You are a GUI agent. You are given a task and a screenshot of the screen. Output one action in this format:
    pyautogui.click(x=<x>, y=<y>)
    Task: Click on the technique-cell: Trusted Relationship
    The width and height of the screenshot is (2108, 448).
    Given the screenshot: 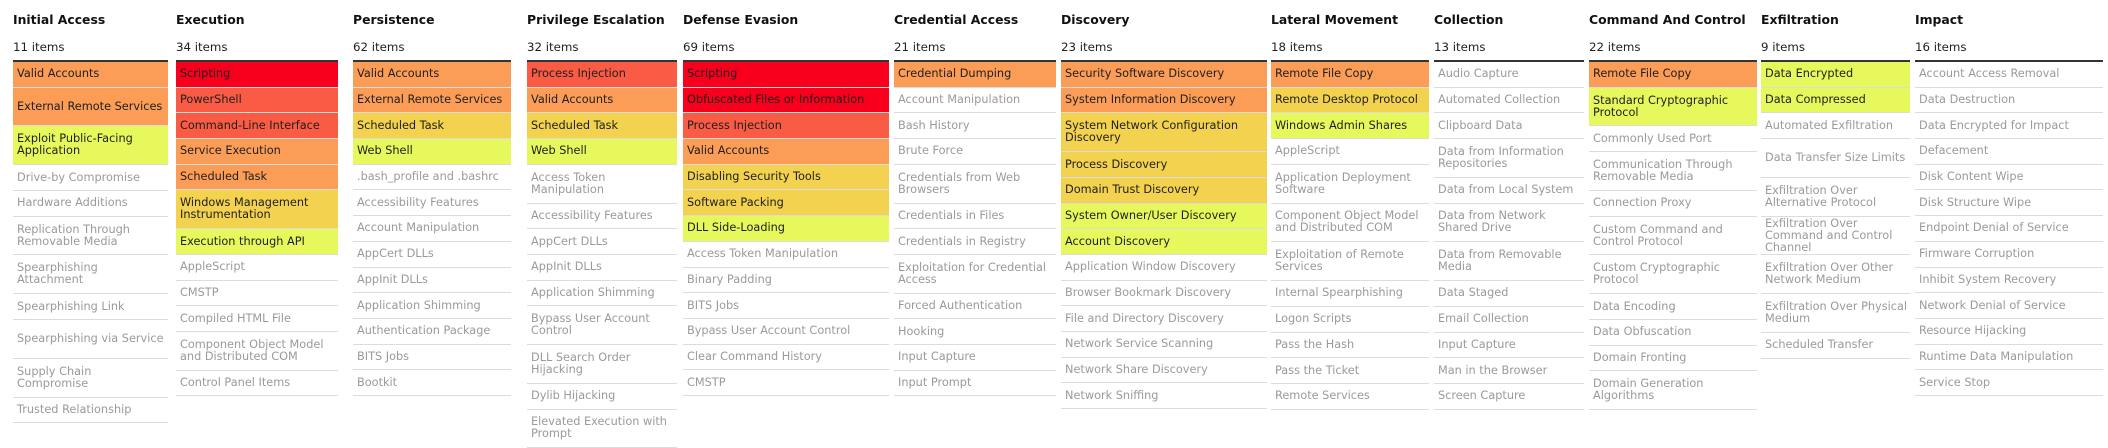 What is the action you would take?
    pyautogui.click(x=90, y=411)
    